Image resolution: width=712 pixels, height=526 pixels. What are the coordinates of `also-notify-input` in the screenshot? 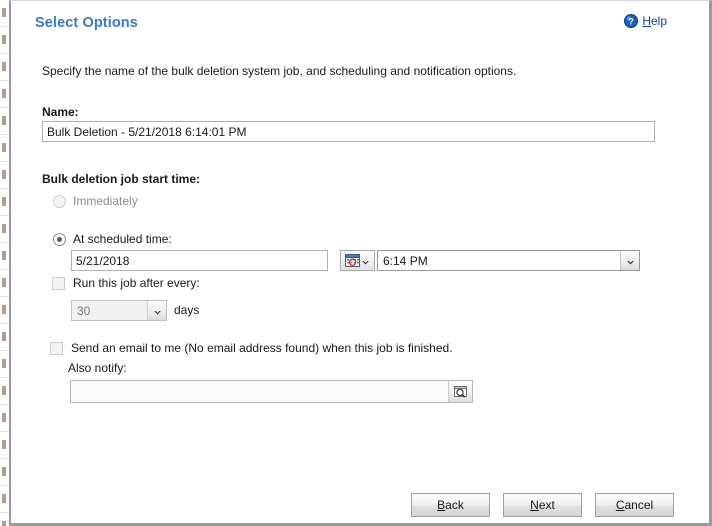 It's located at (259, 391).